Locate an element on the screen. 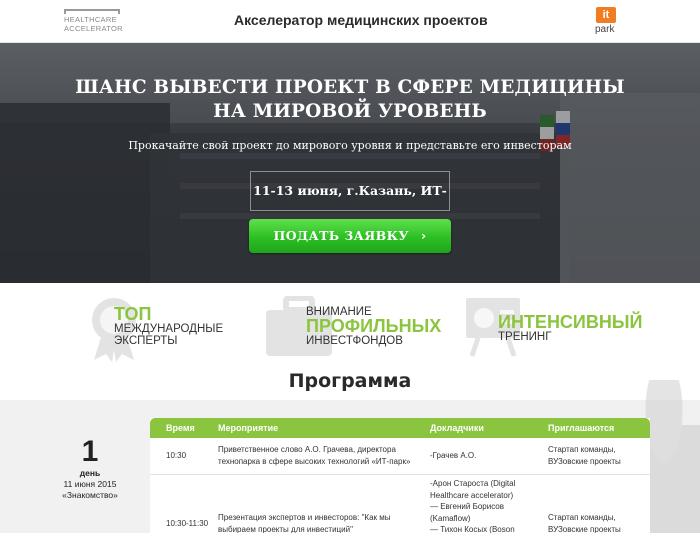  feature-investors: ВНИМАНИЕ ПРОФИЛЬНЫХ ИНВЕСТФОНДОВ is located at coordinates (373, 326).